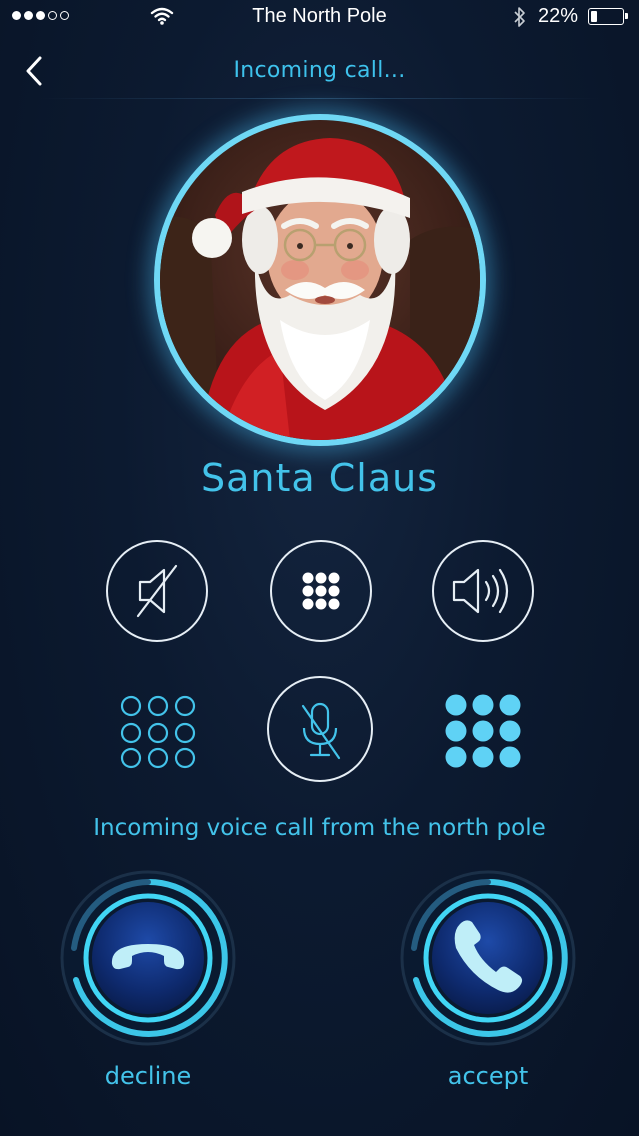 The height and width of the screenshot is (1136, 639). I want to click on accept-label: accept, so click(488, 1076).